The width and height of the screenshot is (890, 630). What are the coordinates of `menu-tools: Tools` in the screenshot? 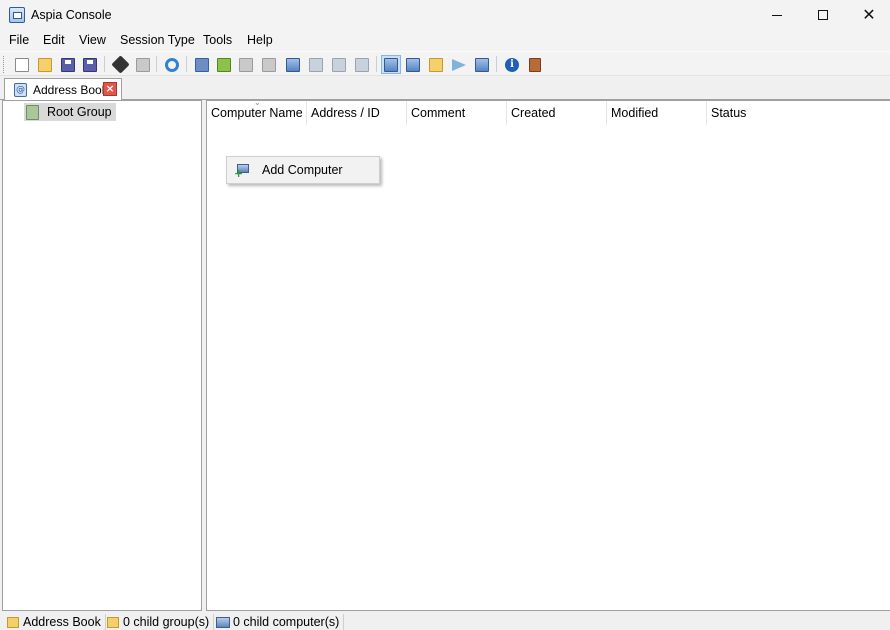 It's located at (217, 40).